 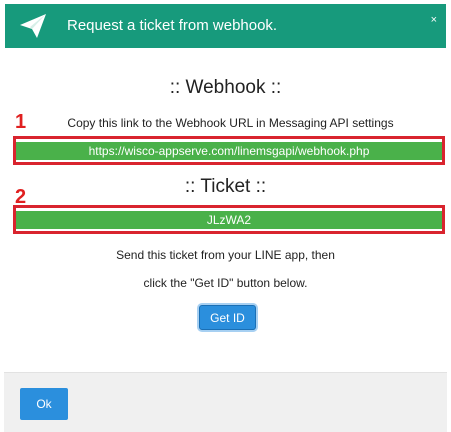 I want to click on dialog-header: Request a ticket from webhook. ×, so click(x=225, y=26).